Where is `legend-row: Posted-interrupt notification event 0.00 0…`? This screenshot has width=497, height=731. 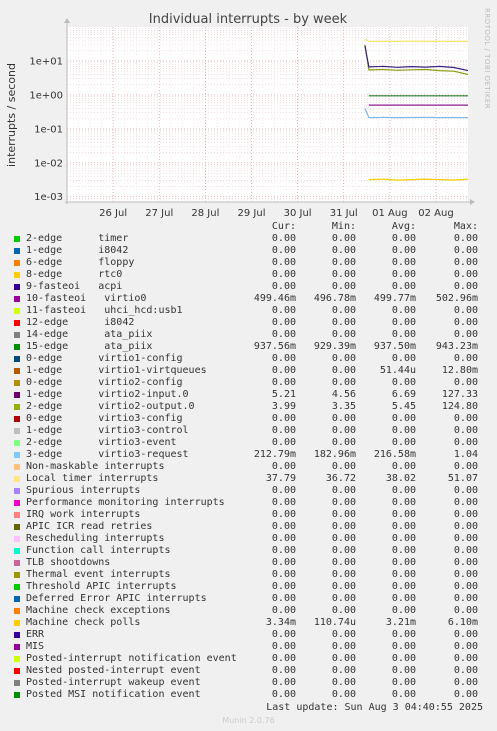
legend-row: Posted-interrupt notification event 0.00 0… is located at coordinates (248, 659).